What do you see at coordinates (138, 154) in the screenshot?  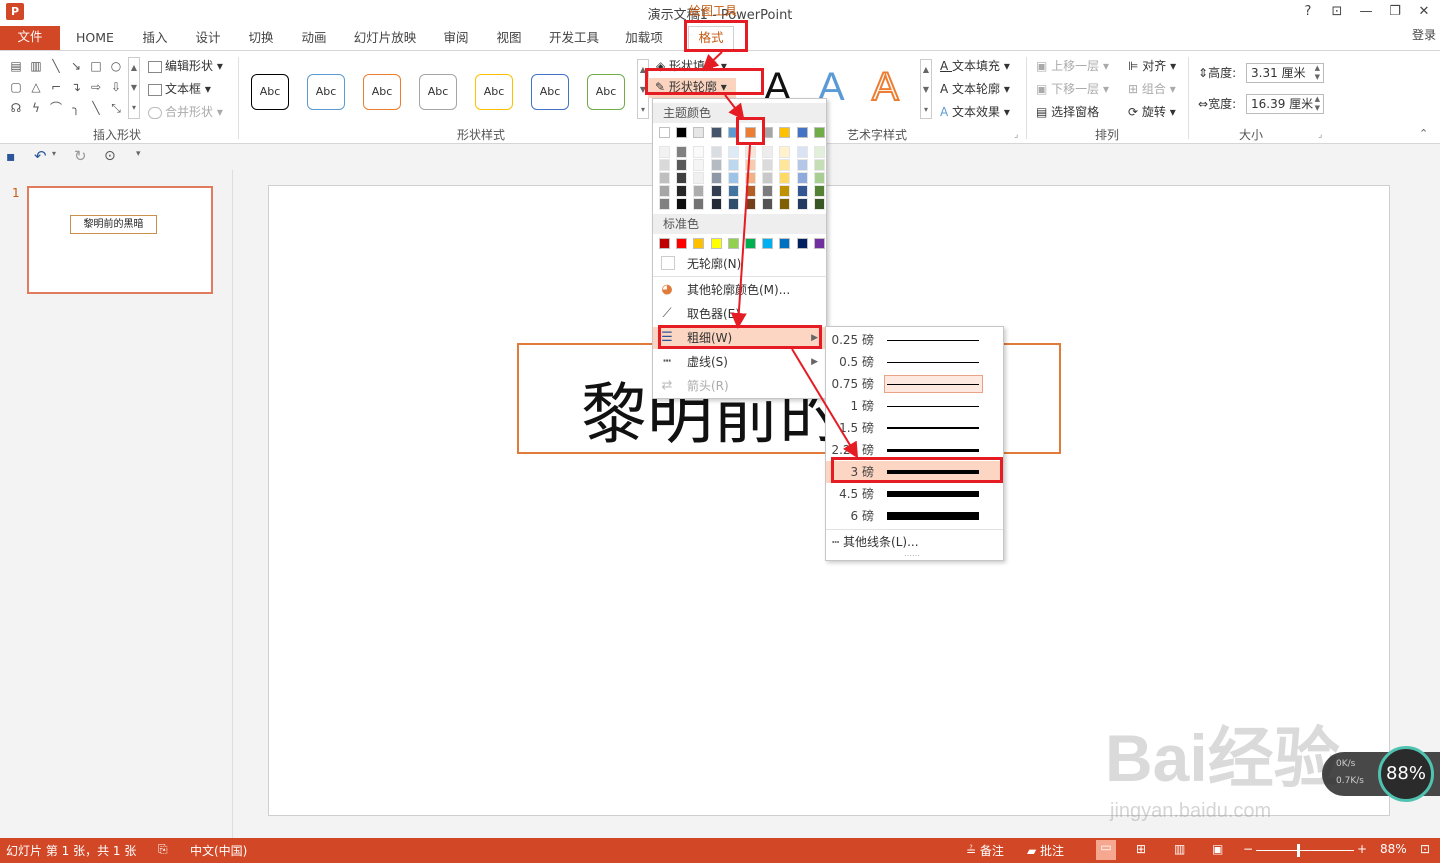 I see `customize-qat-icon: ▾` at bounding box center [138, 154].